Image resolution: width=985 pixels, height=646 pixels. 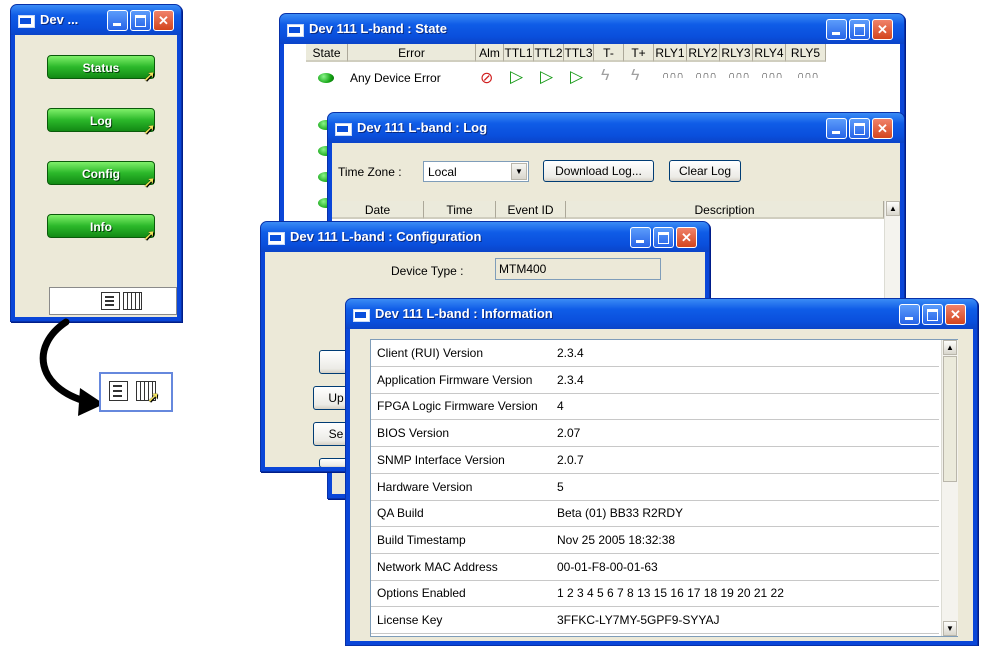 I want to click on column-header: Error, so click(x=412, y=53).